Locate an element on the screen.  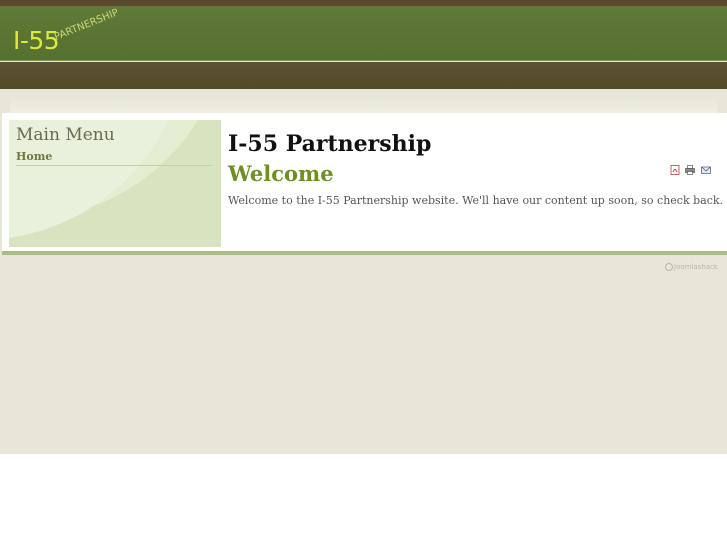
credit-logo-icon is located at coordinates (669, 267).